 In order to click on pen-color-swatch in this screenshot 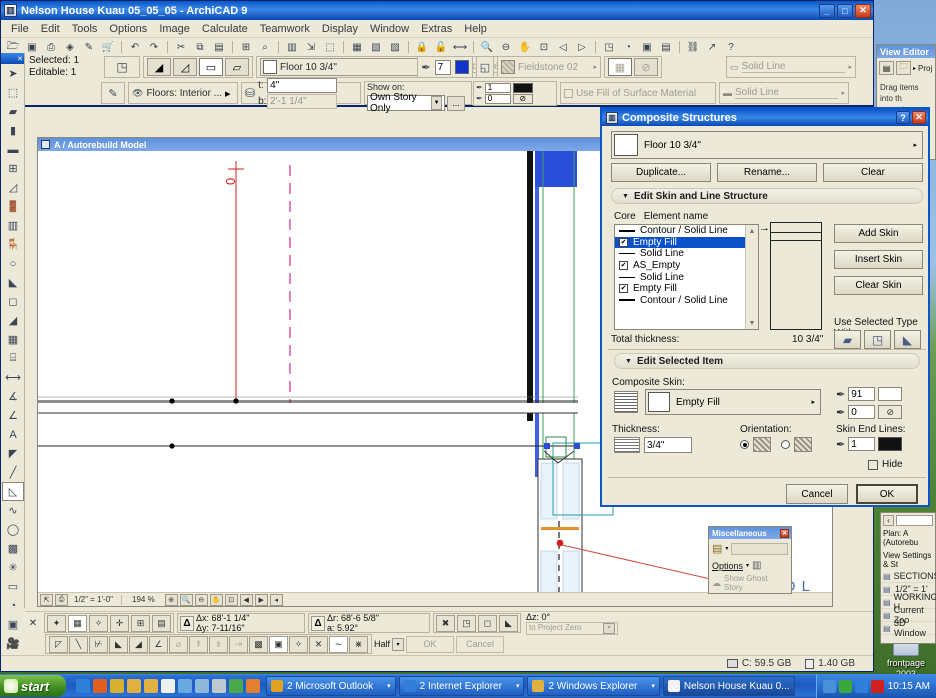, I will do `click(461, 67)`.